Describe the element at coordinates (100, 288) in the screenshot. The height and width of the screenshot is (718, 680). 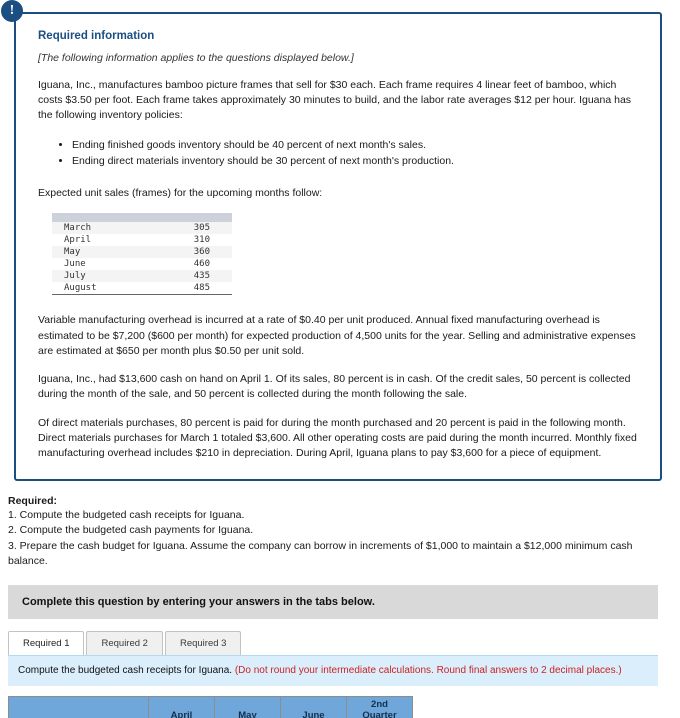
I see `month-label: August` at that location.